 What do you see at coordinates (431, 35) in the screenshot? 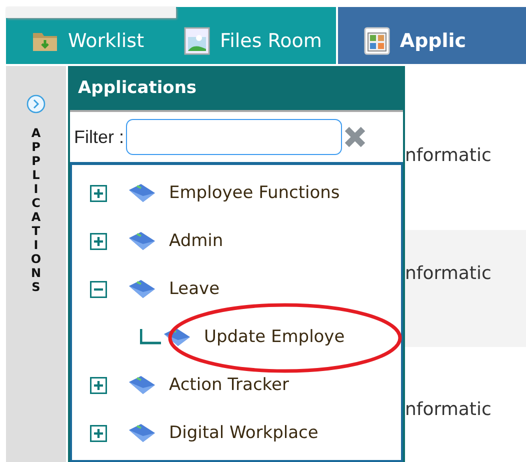
I see `tab: Applic` at bounding box center [431, 35].